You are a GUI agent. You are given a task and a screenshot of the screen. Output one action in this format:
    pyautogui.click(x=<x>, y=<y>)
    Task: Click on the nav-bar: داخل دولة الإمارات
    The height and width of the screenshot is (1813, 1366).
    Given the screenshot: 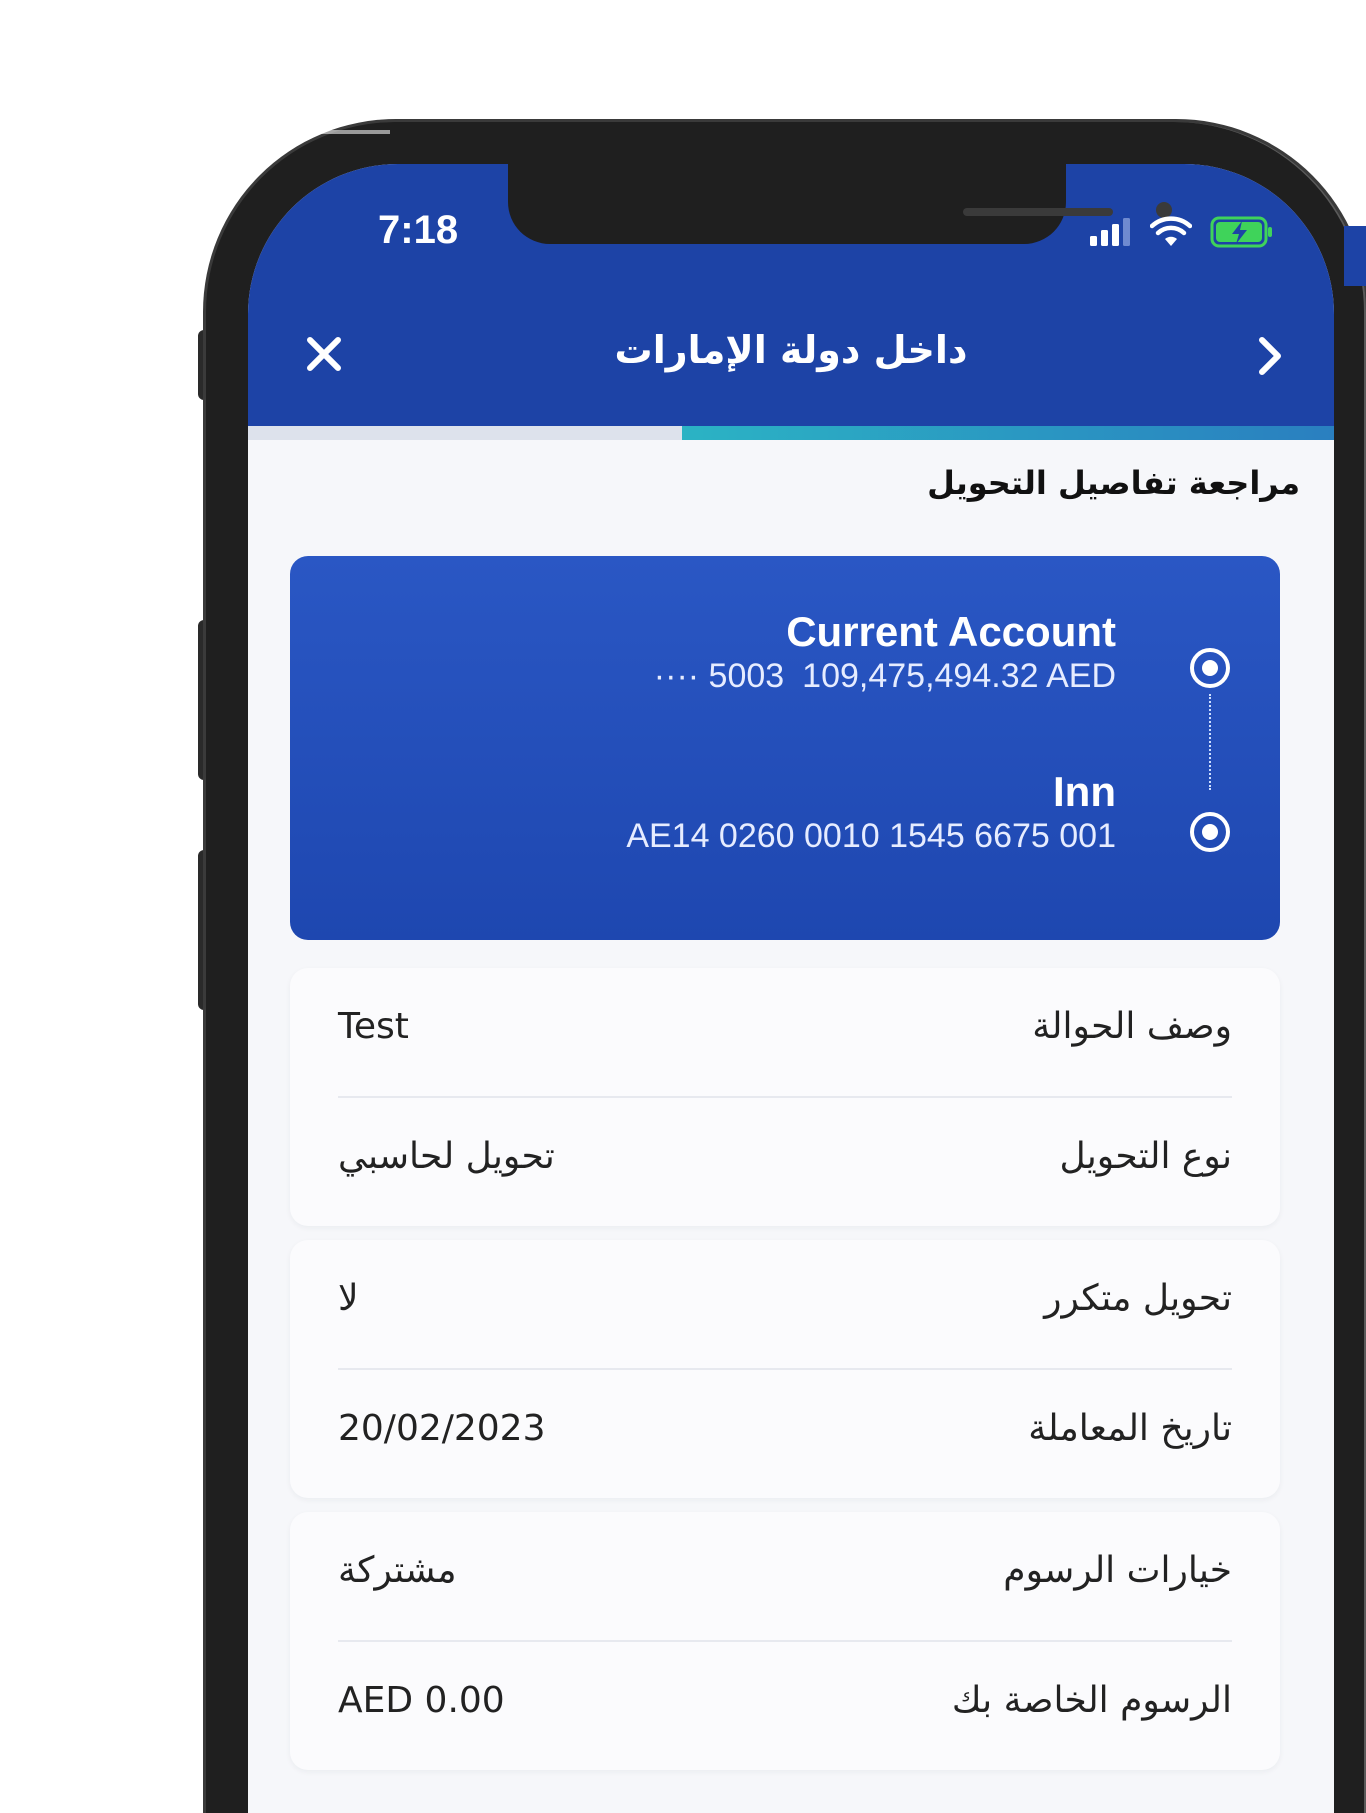 What is the action you would take?
    pyautogui.click(x=791, y=354)
    